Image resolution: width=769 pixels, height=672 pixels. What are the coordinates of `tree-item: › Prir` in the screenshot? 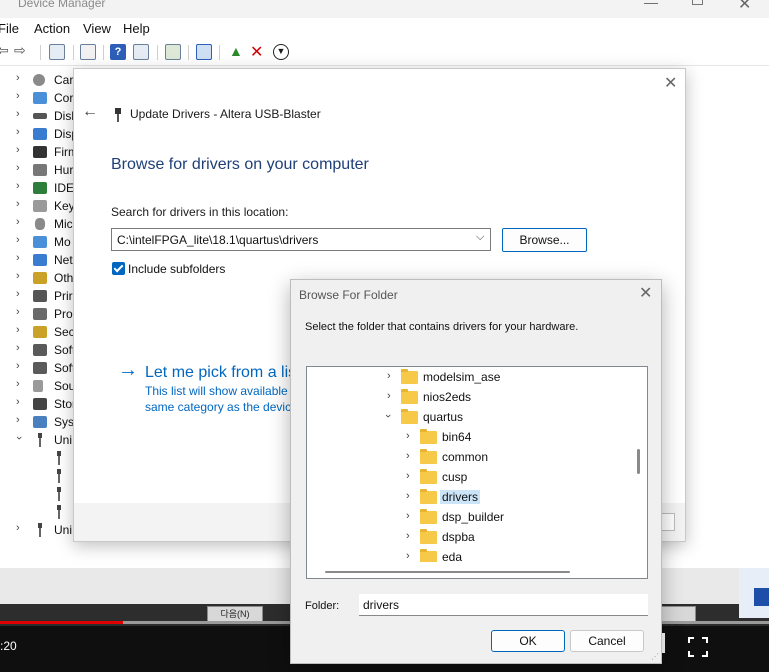 It's located at (40, 296).